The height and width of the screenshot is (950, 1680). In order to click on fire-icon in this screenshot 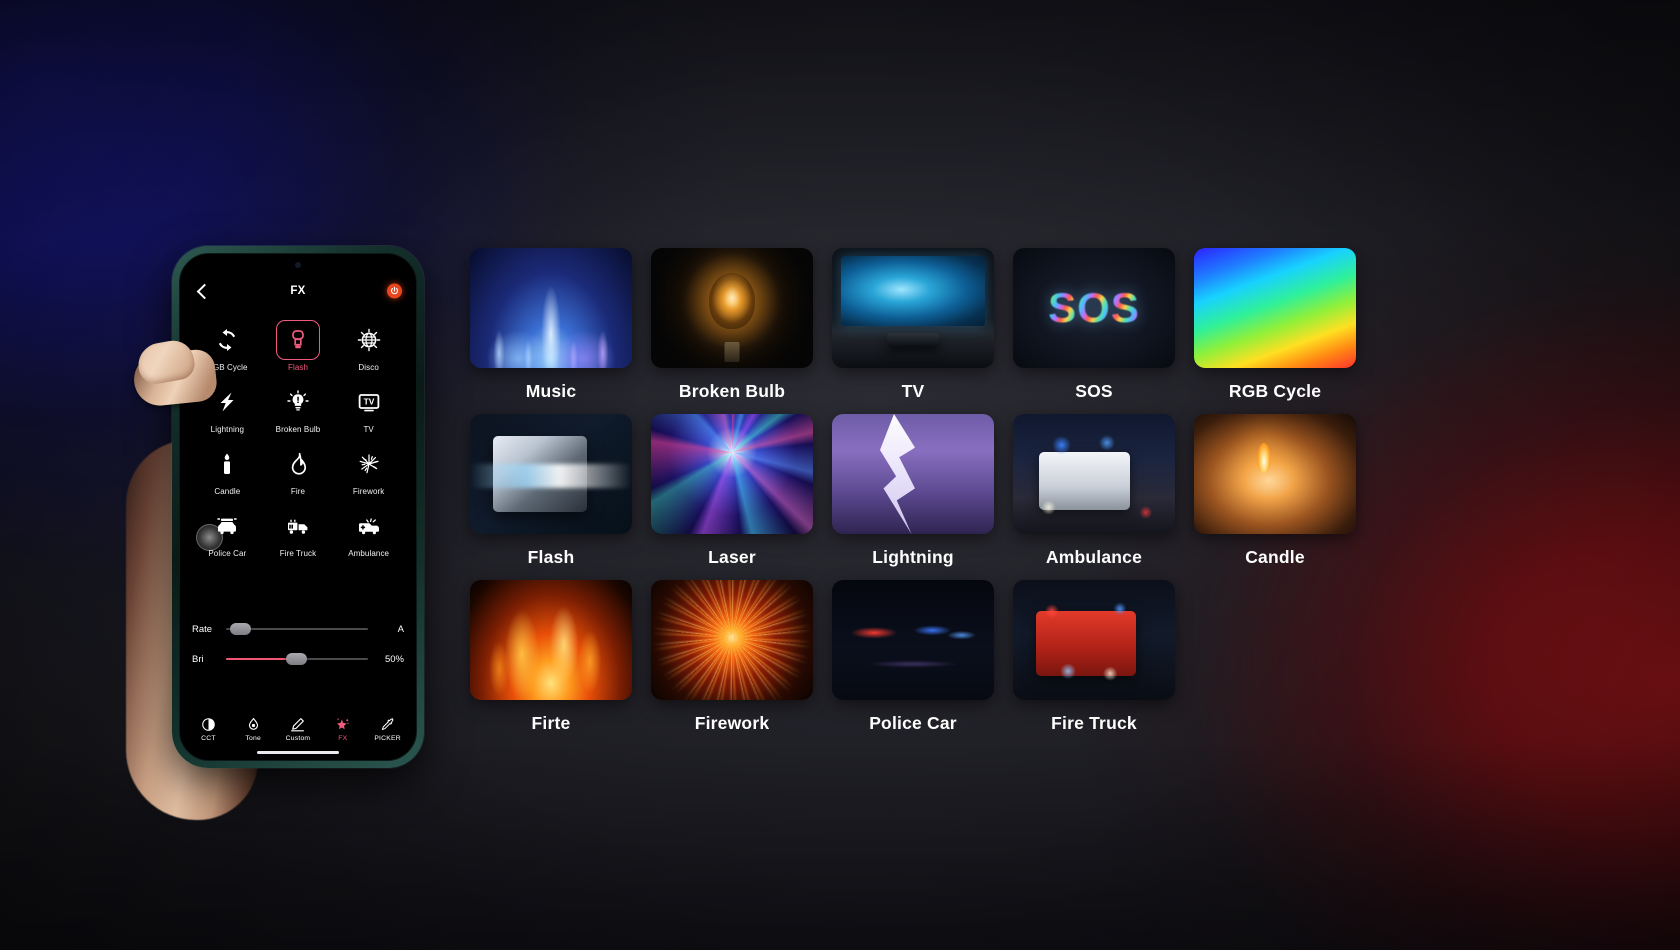, I will do `click(298, 464)`.